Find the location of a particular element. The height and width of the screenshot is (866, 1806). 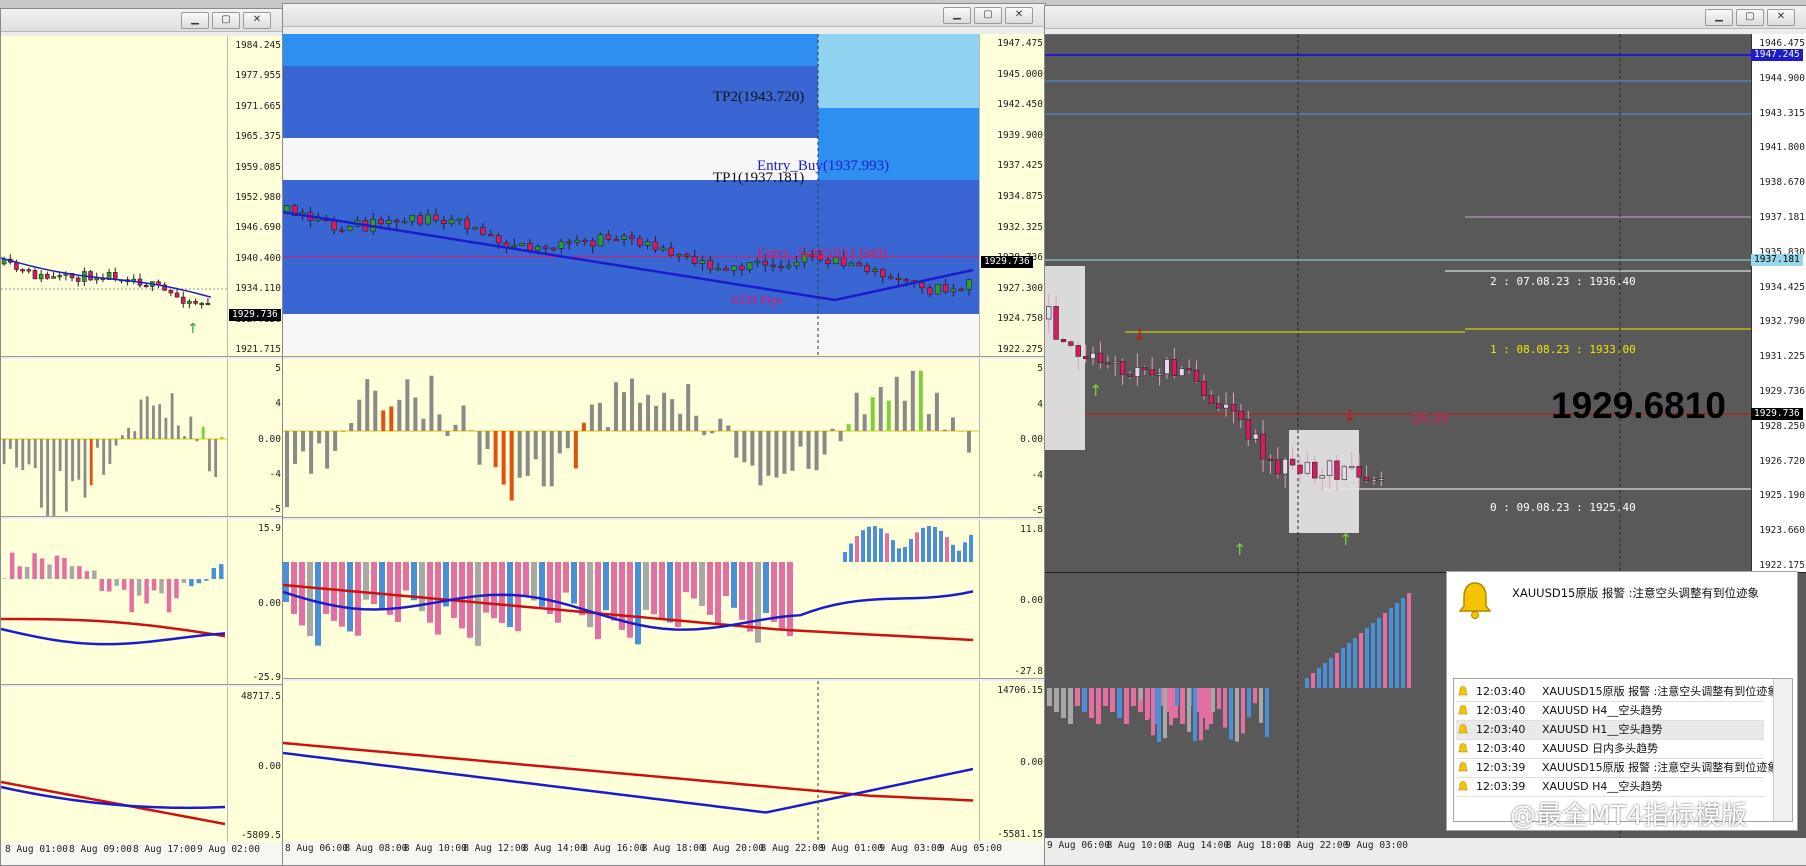

window-1-titlebar: ▁ ▢ ✕ is located at coordinates (142, 20).